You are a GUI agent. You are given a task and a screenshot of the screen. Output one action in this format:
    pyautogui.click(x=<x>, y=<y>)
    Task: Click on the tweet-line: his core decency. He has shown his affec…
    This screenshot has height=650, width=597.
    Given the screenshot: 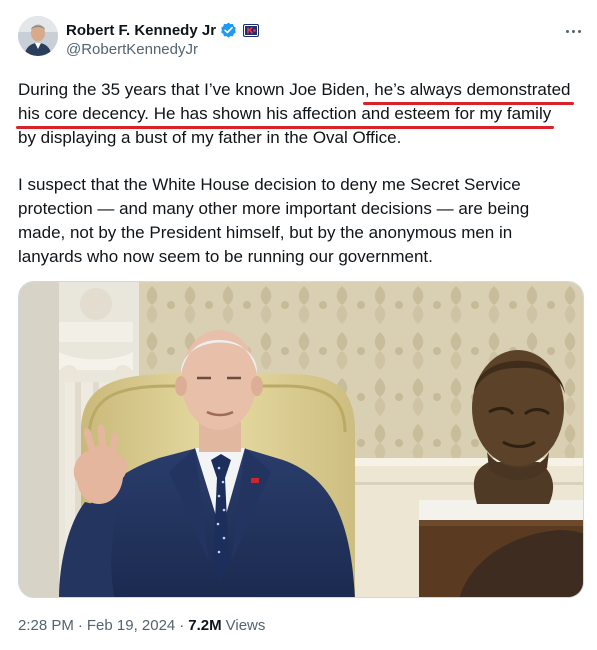 What is the action you would take?
    pyautogui.click(x=299, y=115)
    